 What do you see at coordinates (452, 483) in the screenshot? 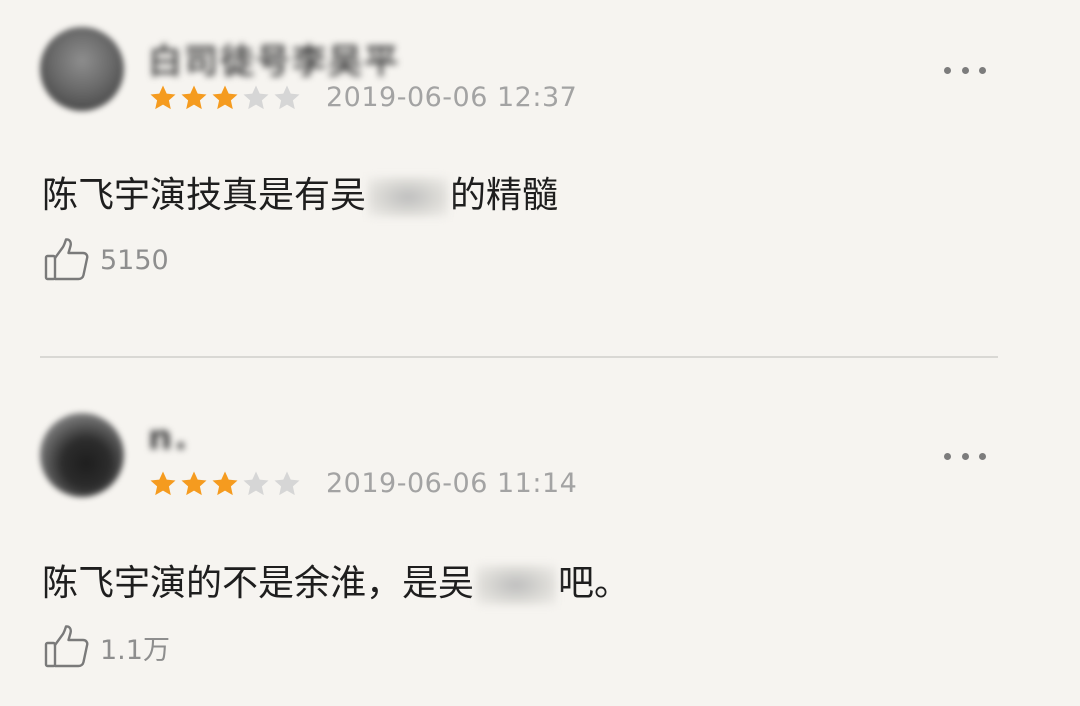
I see `comment-timestamp: 2019-06-06 11:14` at bounding box center [452, 483].